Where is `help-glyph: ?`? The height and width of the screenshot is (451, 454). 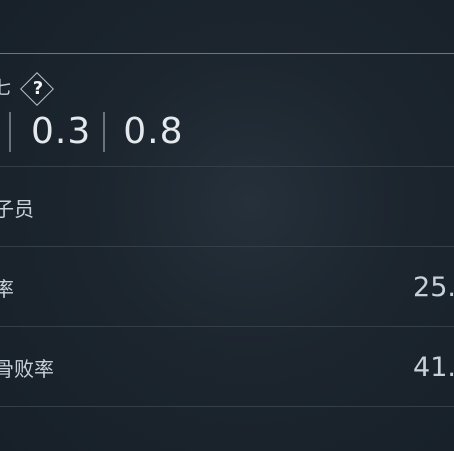
help-glyph: ? is located at coordinates (38, 88).